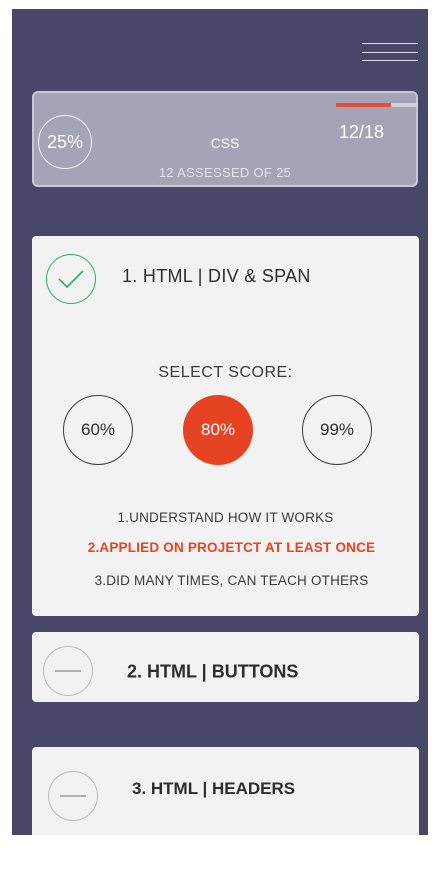  I want to click on score-option-80-selected: 80%, so click(218, 430).